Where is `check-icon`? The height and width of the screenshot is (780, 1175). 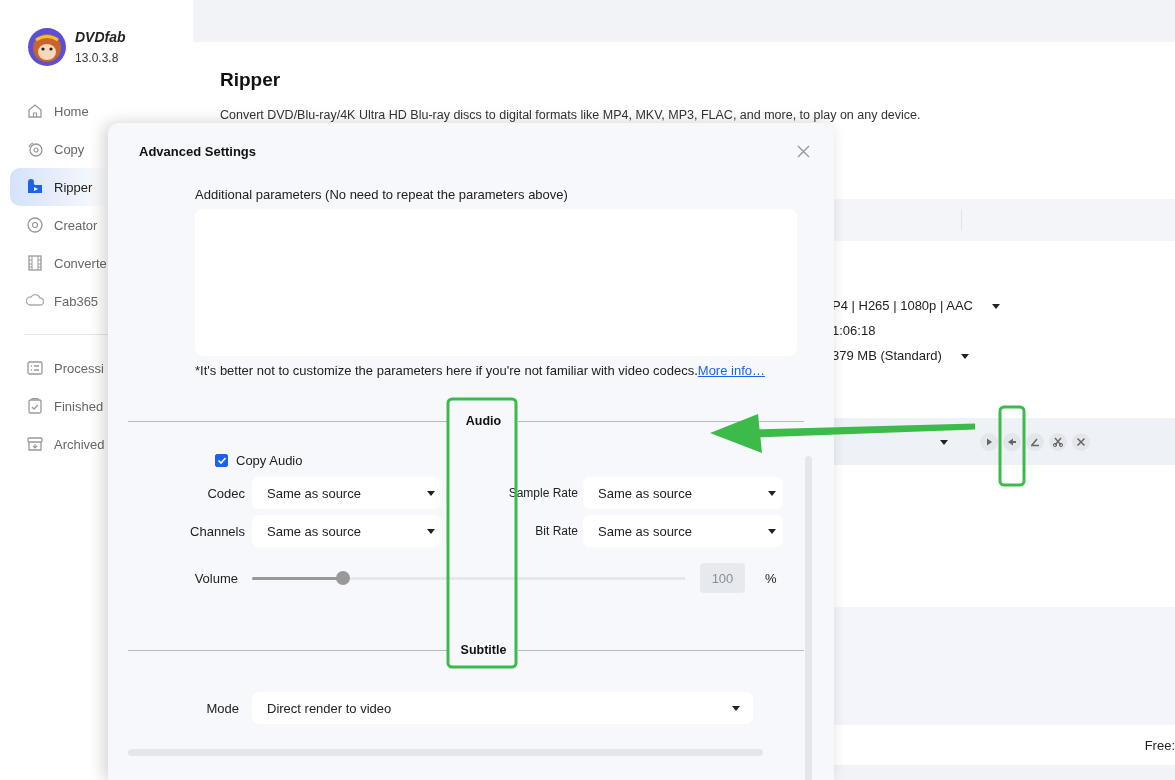
check-icon is located at coordinates (221, 460).